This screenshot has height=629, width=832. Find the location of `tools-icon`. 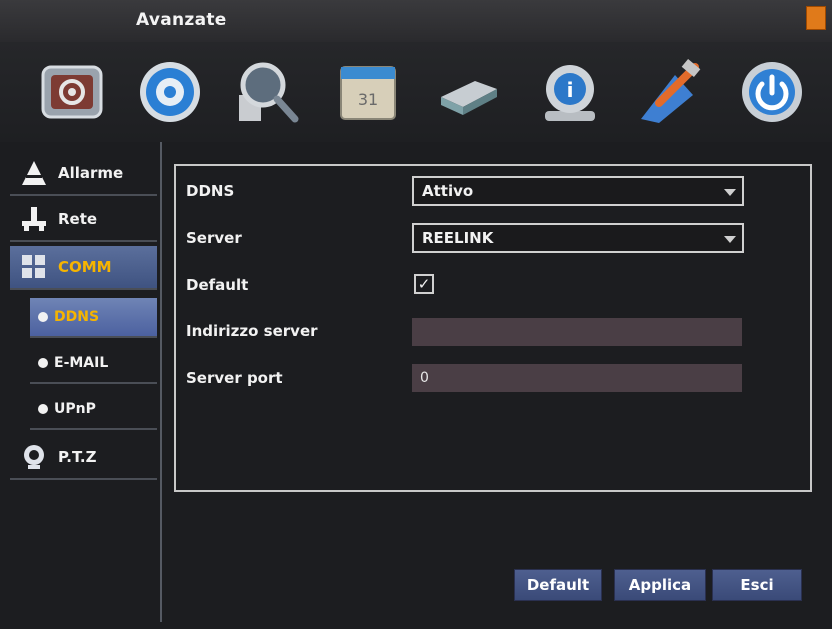

tools-icon is located at coordinates (670, 92).